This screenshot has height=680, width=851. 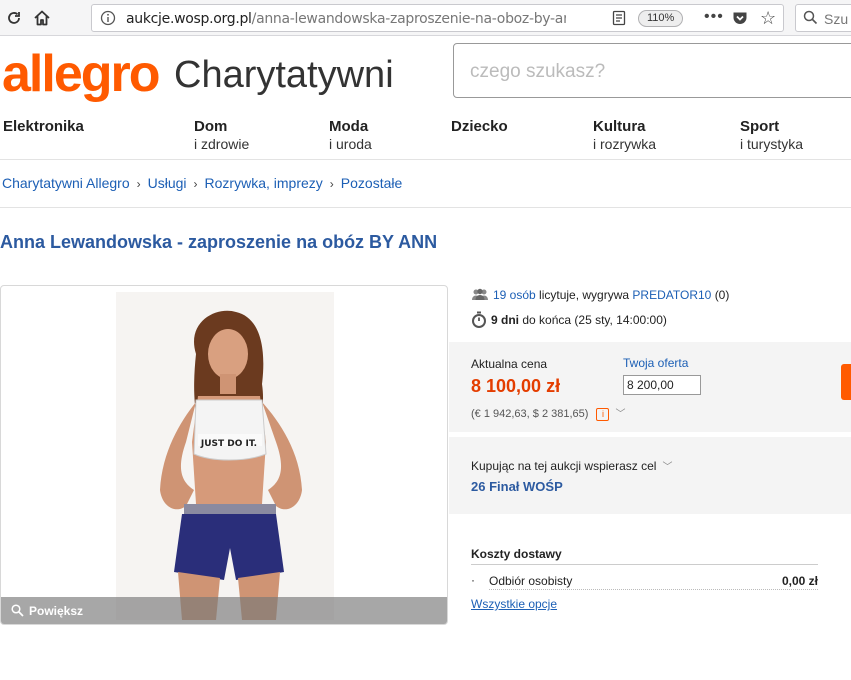 What do you see at coordinates (722, 295) in the screenshot?
I see `winner-score: (0)` at bounding box center [722, 295].